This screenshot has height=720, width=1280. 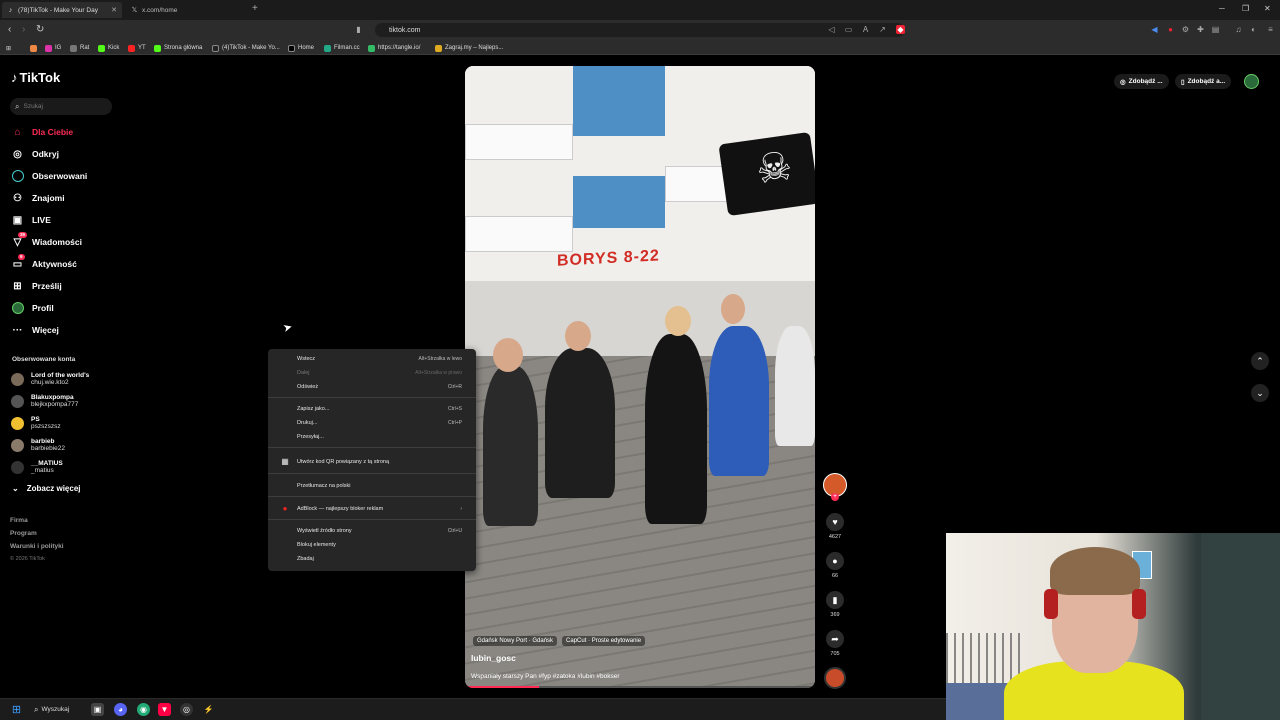 I want to click on tab-tiktok: ♪ (78)TikTok - Make Your Day ✕, so click(x=62, y=10).